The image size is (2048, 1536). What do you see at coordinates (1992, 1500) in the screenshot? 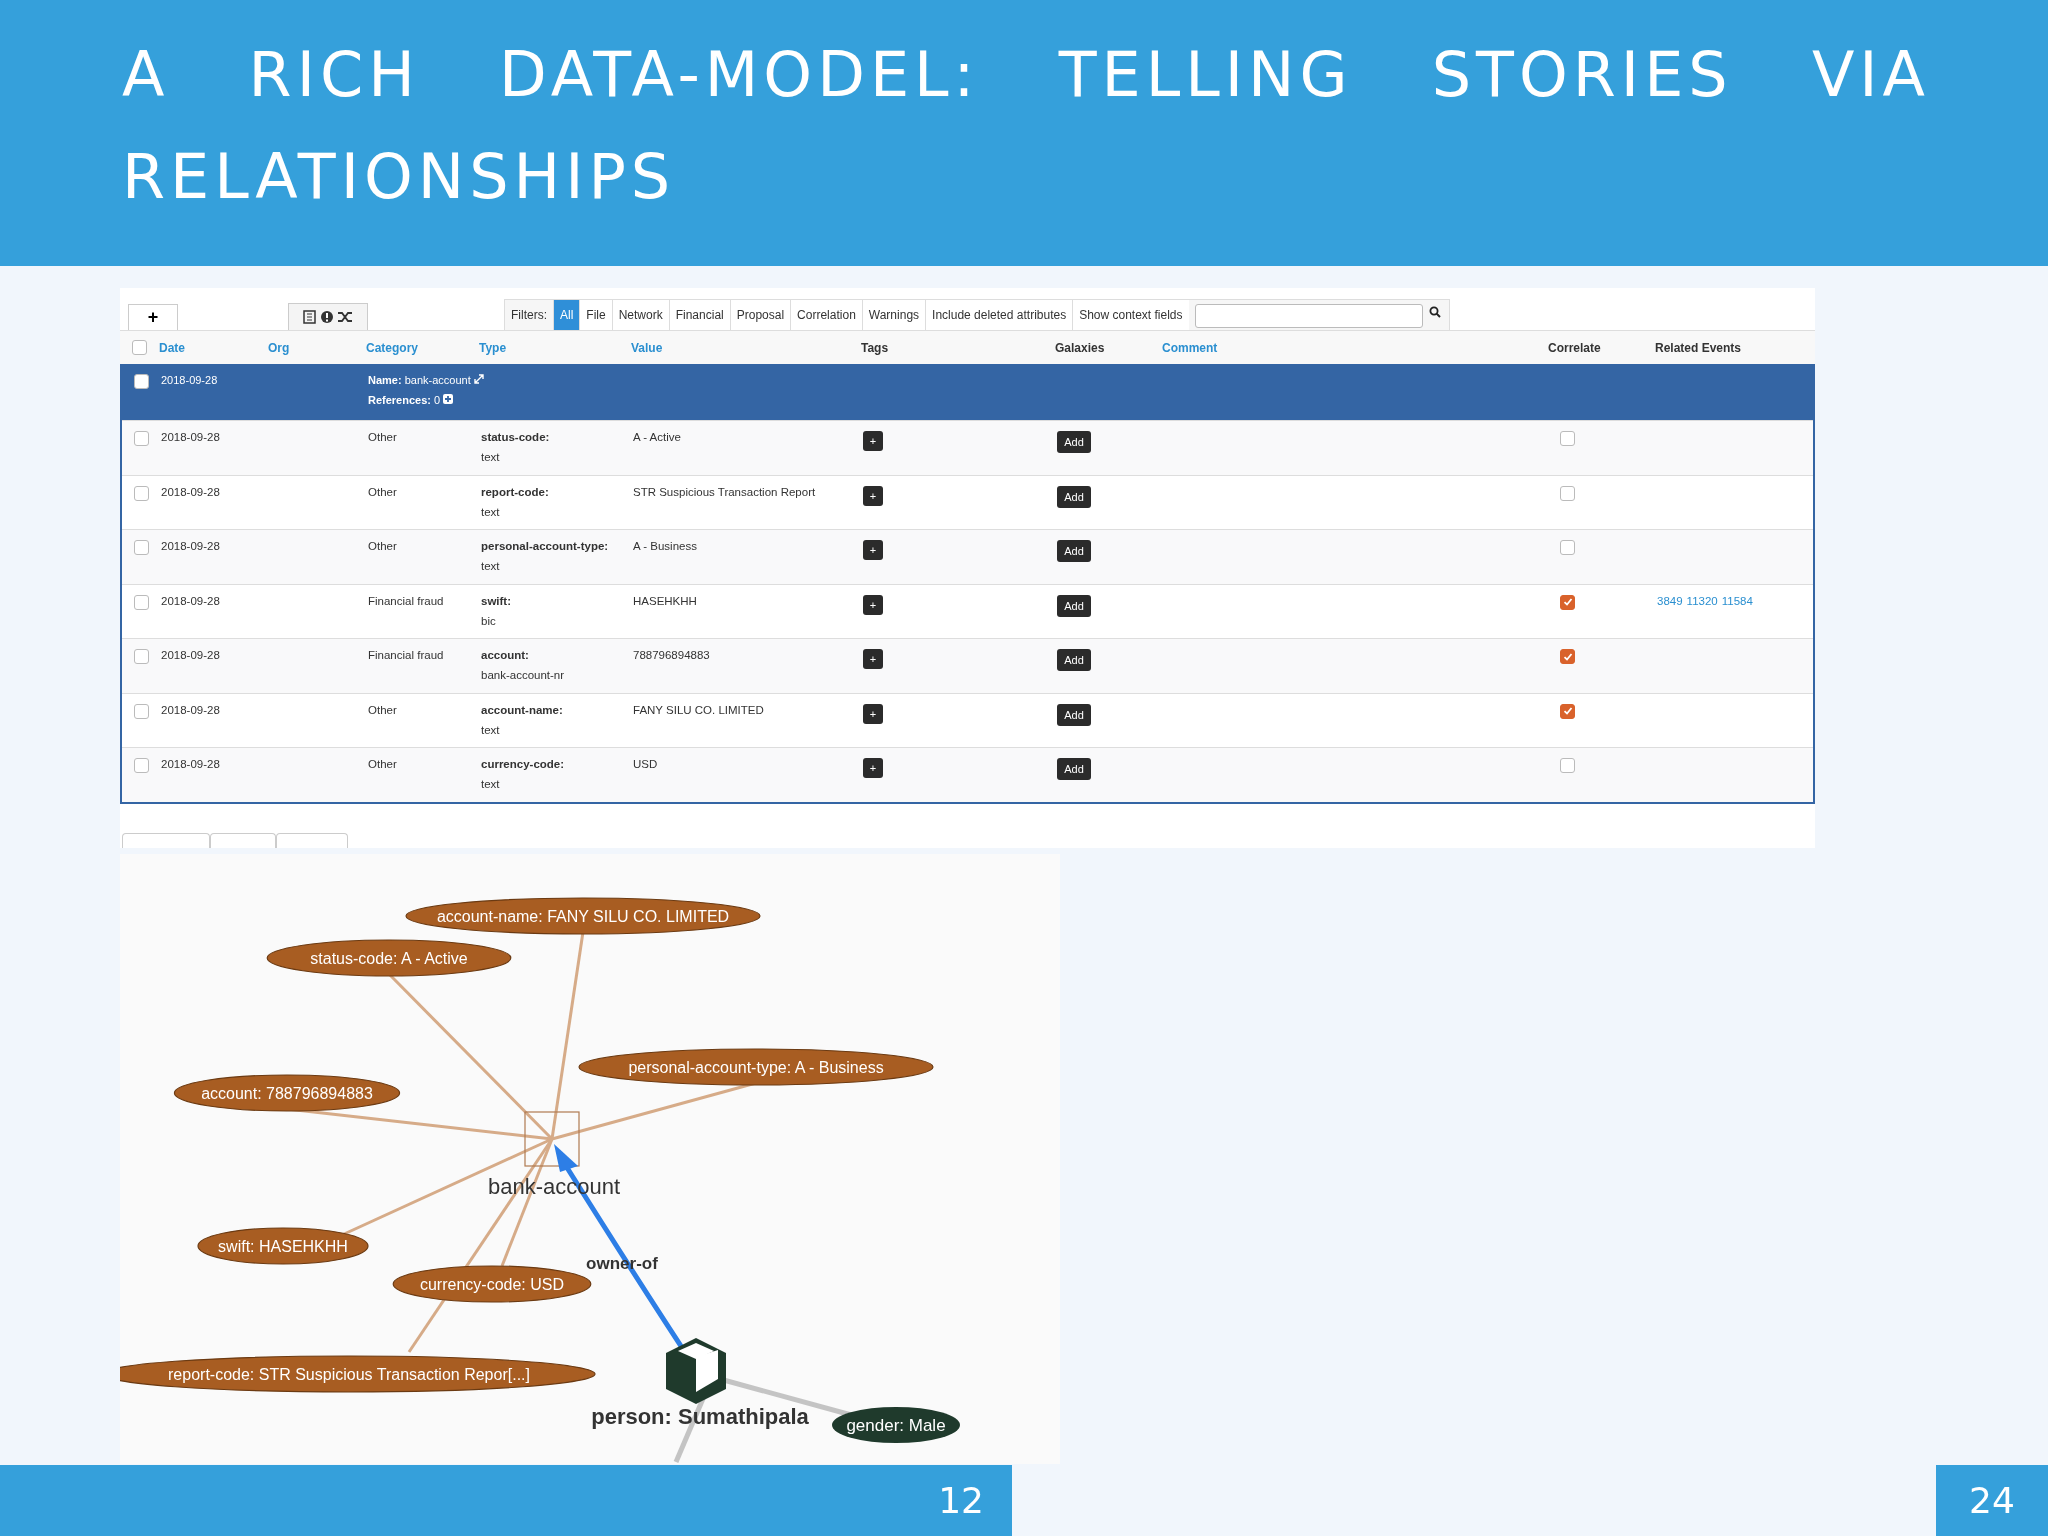
I see `page-number: 24` at bounding box center [1992, 1500].